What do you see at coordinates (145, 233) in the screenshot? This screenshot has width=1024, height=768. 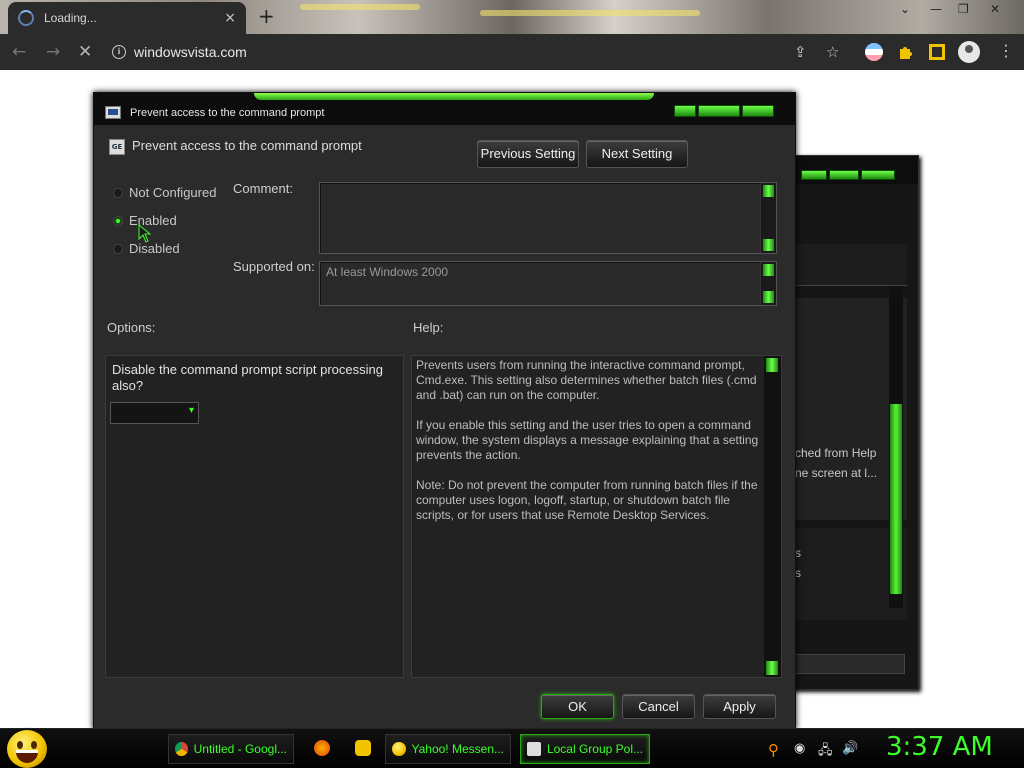 I see `mouse-cursor-icon` at bounding box center [145, 233].